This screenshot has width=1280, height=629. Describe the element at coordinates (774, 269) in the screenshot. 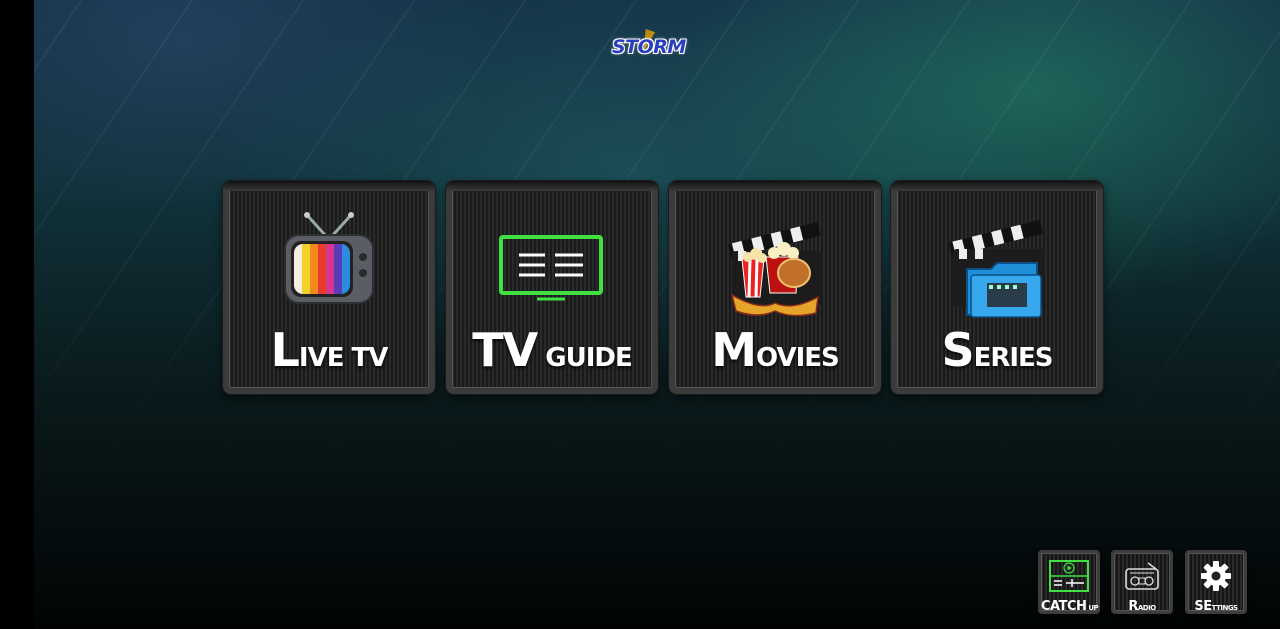

I see `movie-clapper-popcorn-icon` at that location.